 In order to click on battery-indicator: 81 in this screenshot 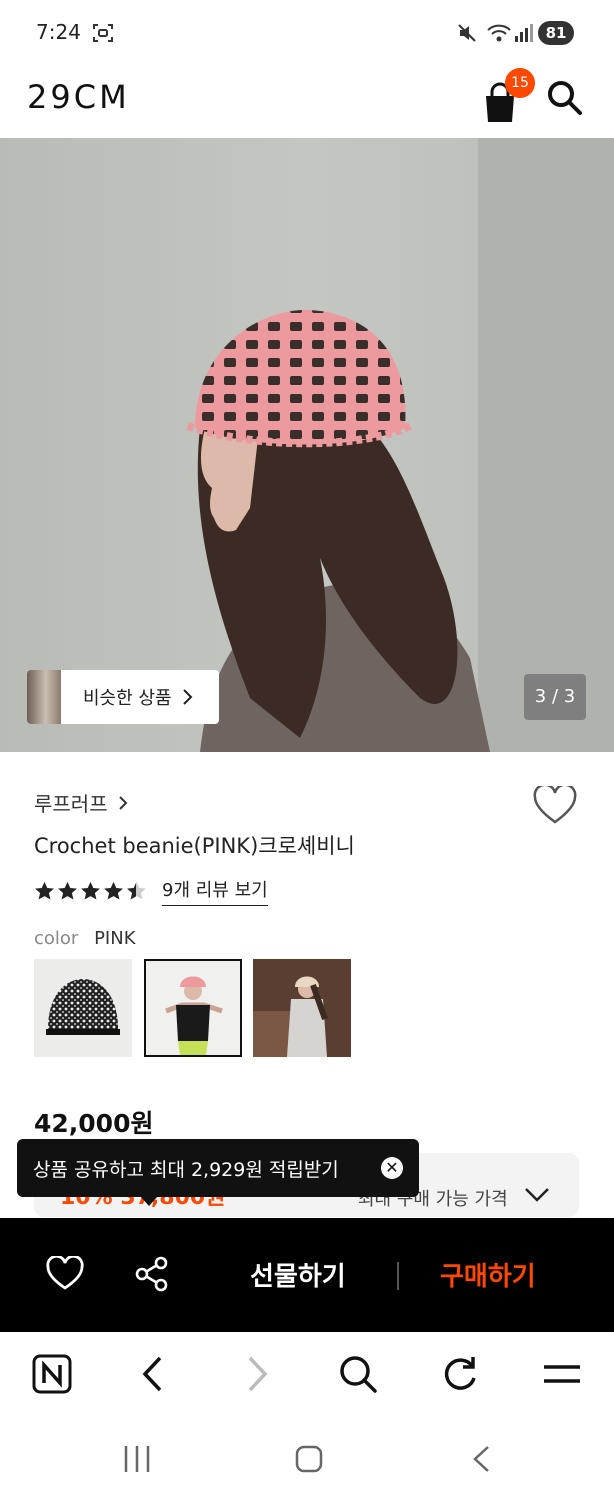, I will do `click(556, 33)`.